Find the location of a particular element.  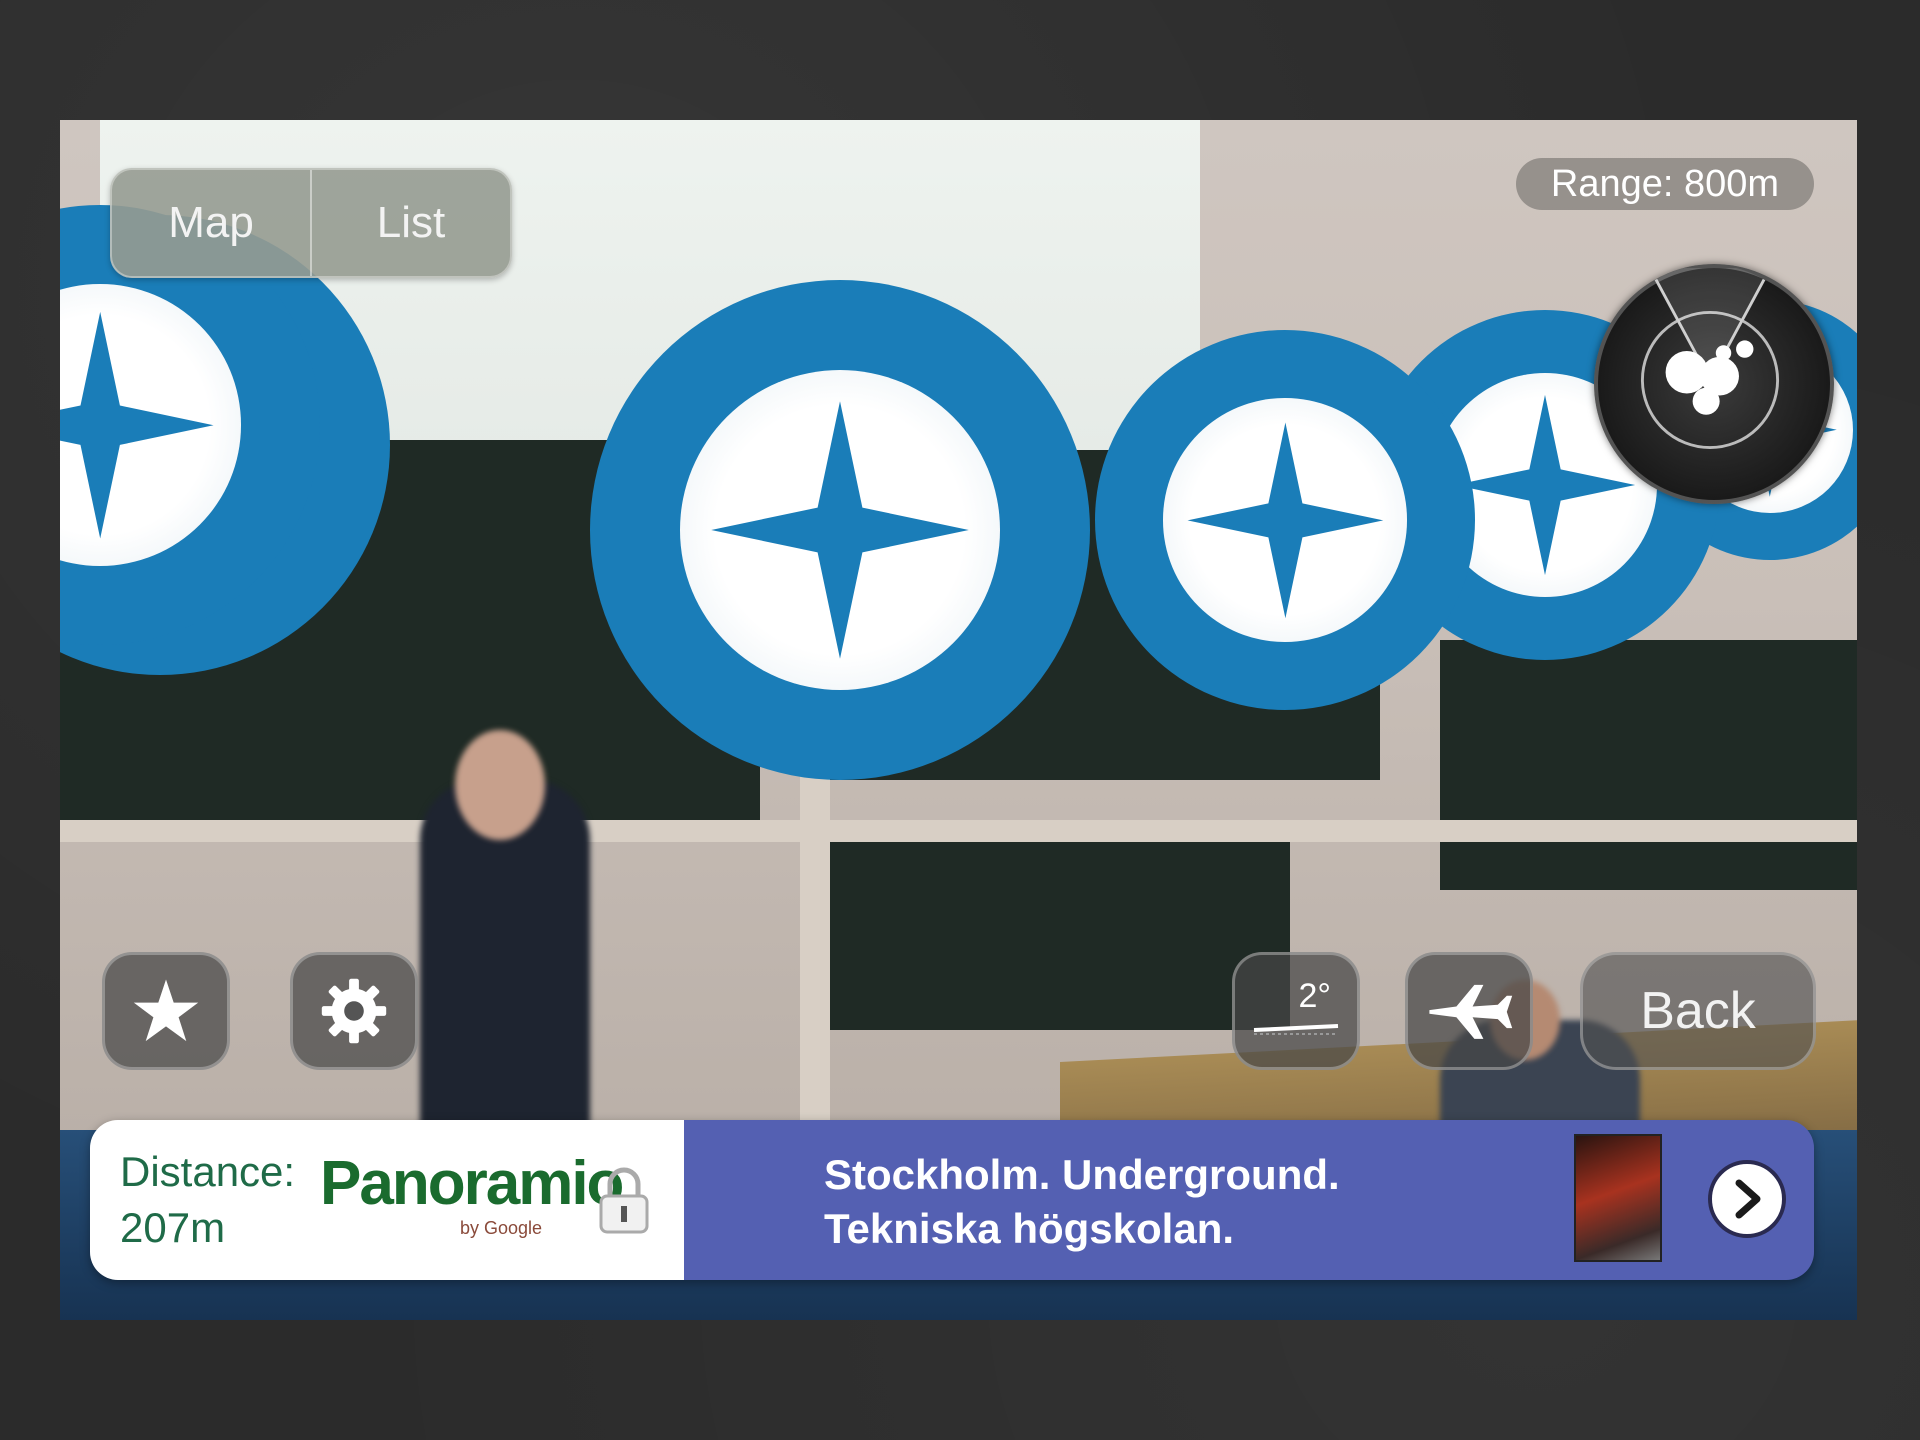

list-button: List is located at coordinates (411, 223).